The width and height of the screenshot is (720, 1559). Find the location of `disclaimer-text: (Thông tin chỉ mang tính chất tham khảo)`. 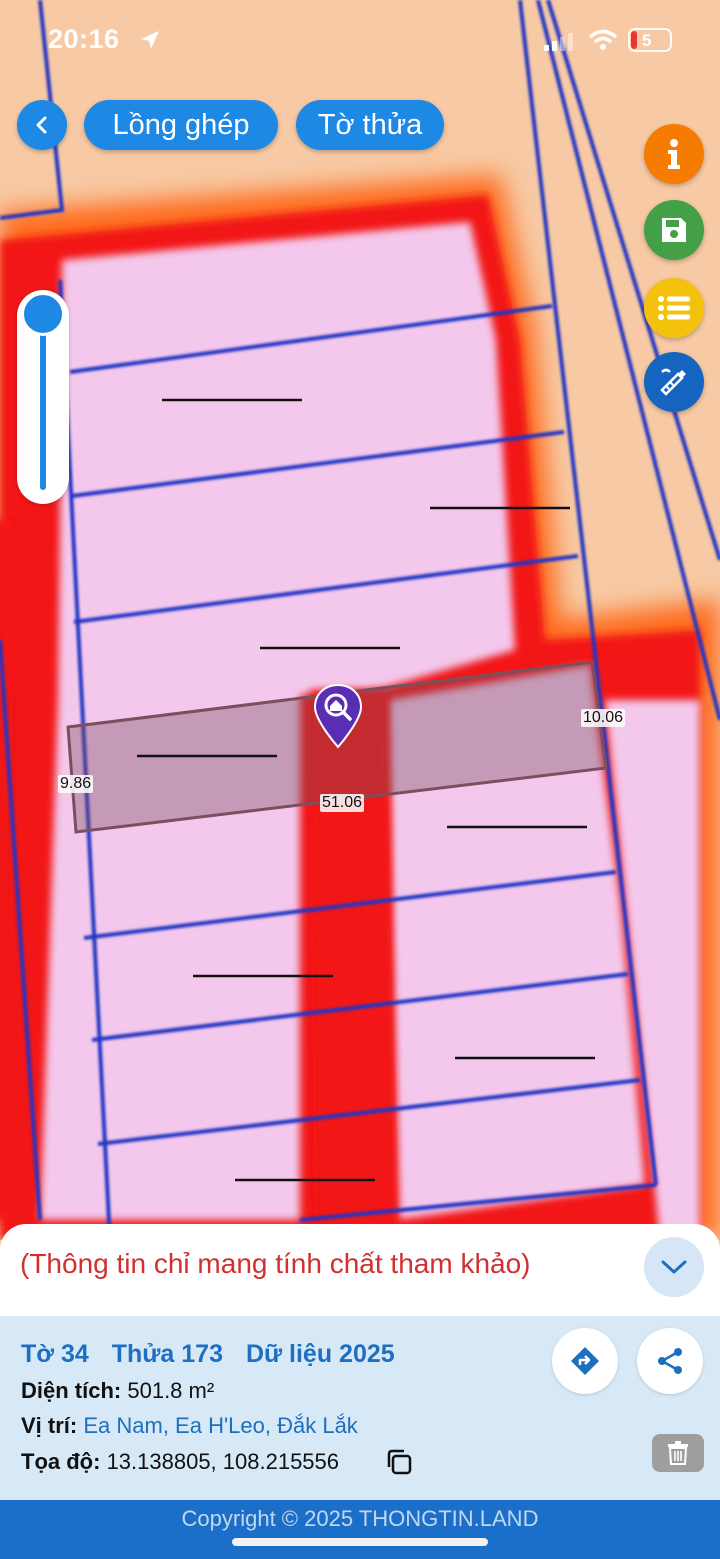

disclaimer-text: (Thông tin chỉ mang tính chất tham khảo) is located at coordinates (275, 1263).